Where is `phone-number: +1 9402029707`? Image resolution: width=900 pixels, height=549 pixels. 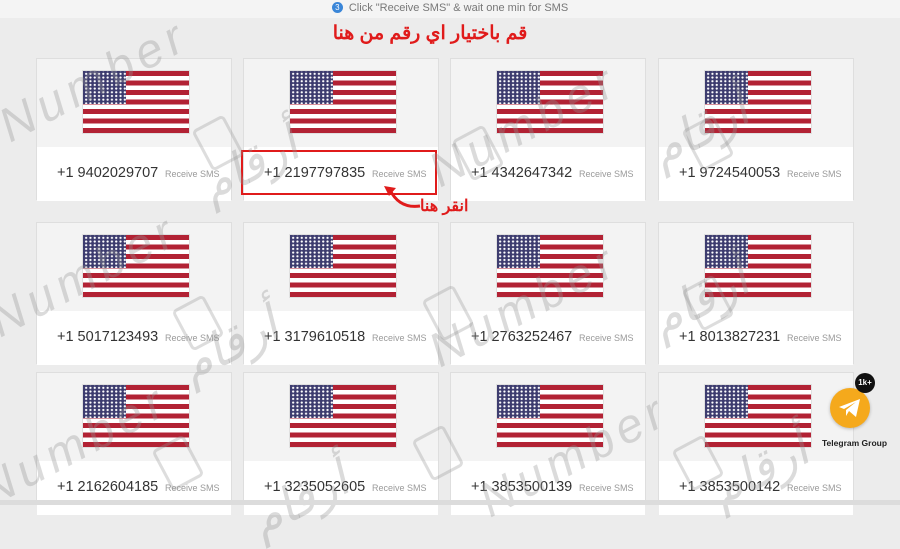
phone-number: +1 9402029707 is located at coordinates (107, 173).